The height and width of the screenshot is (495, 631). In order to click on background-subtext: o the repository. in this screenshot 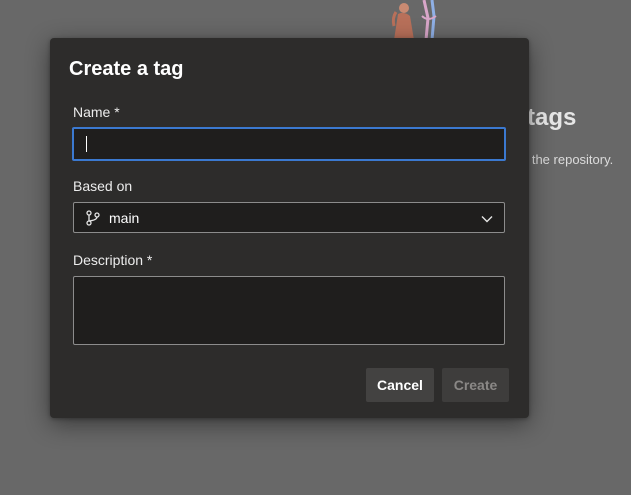, I will do `click(567, 159)`.